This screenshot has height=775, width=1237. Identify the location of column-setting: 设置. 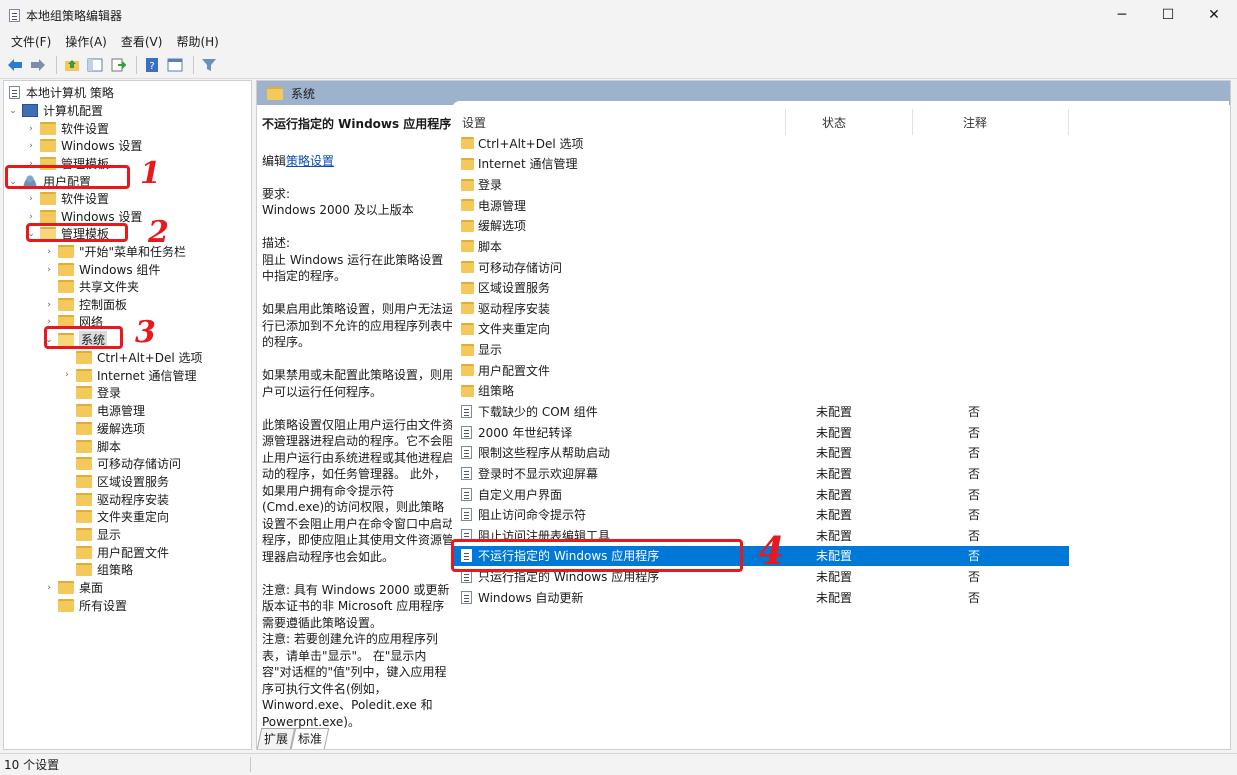
(474, 122).